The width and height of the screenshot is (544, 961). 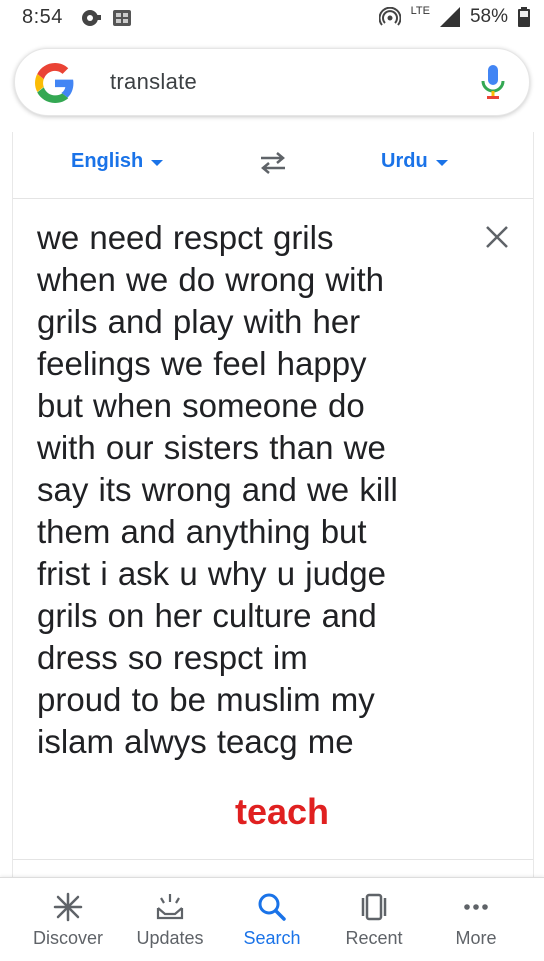 What do you see at coordinates (374, 907) in the screenshot?
I see `recent-icon` at bounding box center [374, 907].